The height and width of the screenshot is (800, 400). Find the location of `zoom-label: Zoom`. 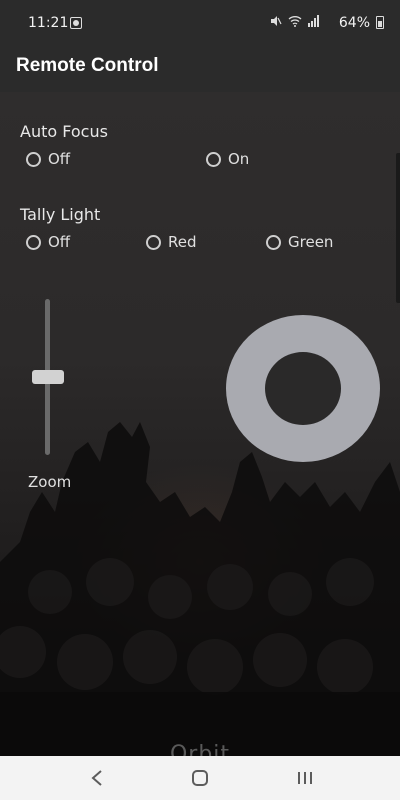

zoom-label: Zoom is located at coordinates (50, 482).